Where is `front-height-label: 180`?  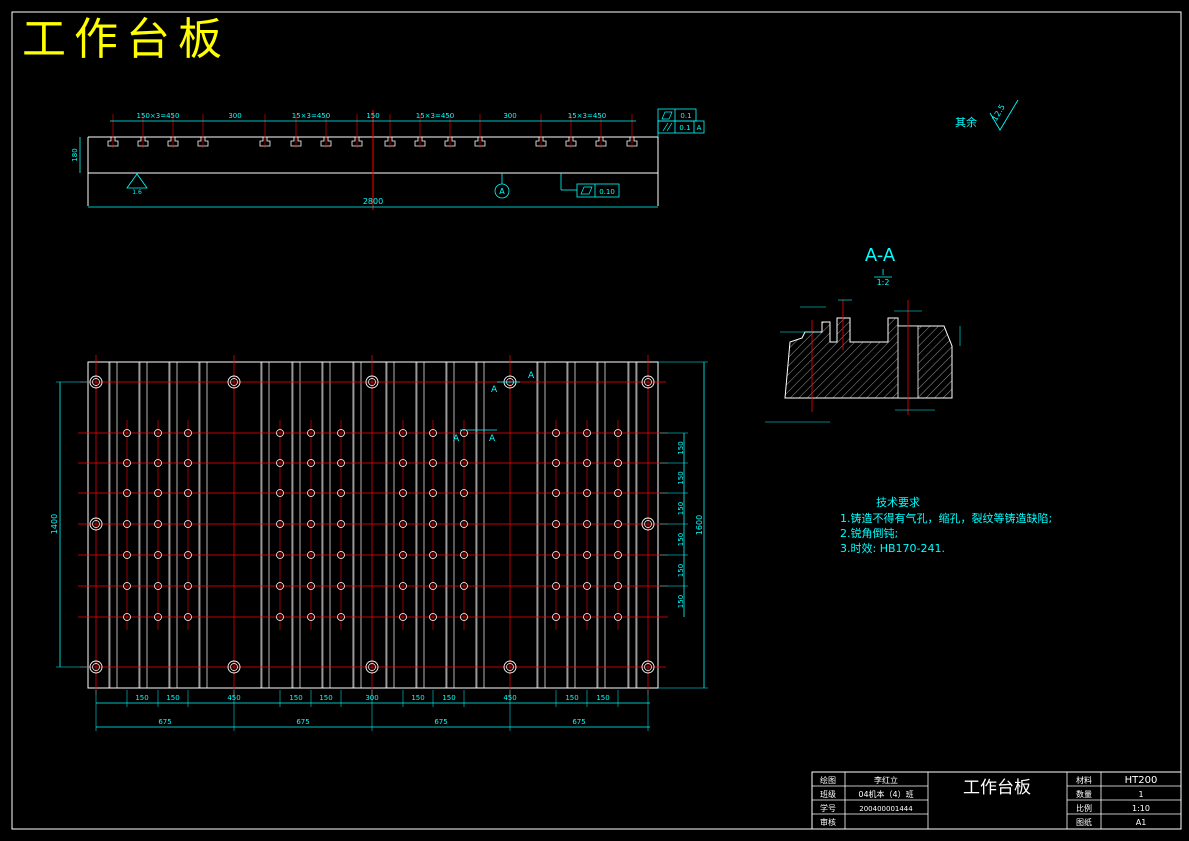
front-height-label: 180 is located at coordinates (75, 154).